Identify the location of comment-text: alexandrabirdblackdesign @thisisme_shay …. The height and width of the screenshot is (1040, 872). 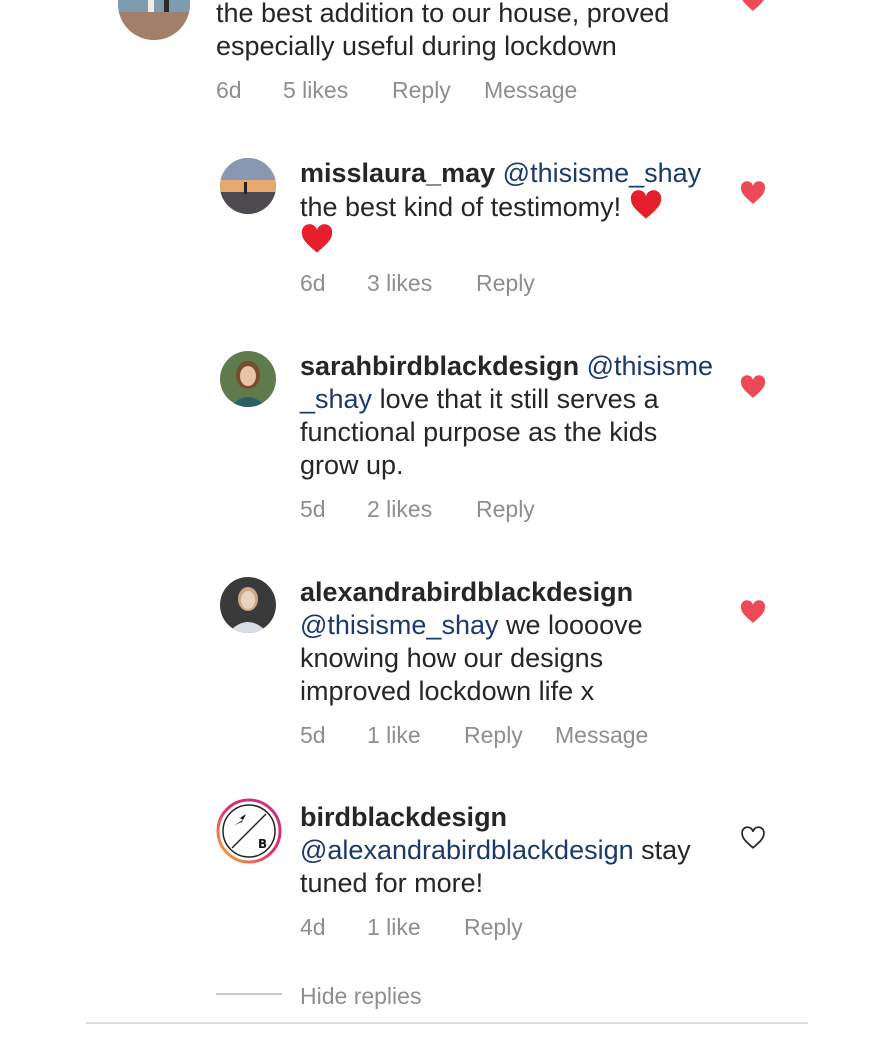
(515, 642).